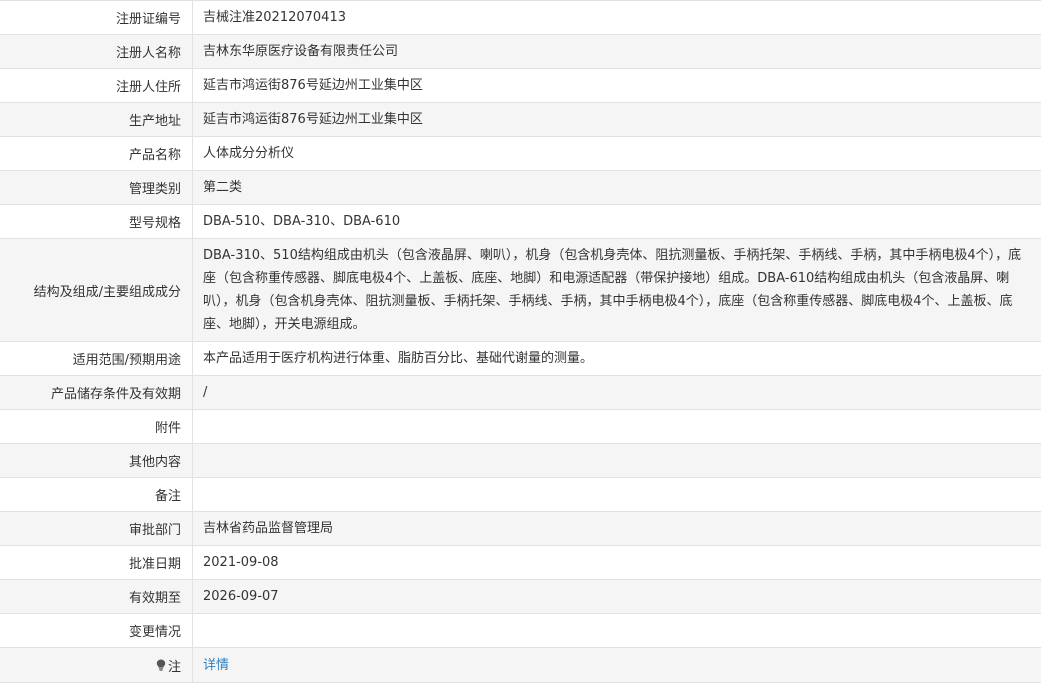 The height and width of the screenshot is (683, 1041). I want to click on row-label: 产品储存条件及有效期, so click(96, 392).